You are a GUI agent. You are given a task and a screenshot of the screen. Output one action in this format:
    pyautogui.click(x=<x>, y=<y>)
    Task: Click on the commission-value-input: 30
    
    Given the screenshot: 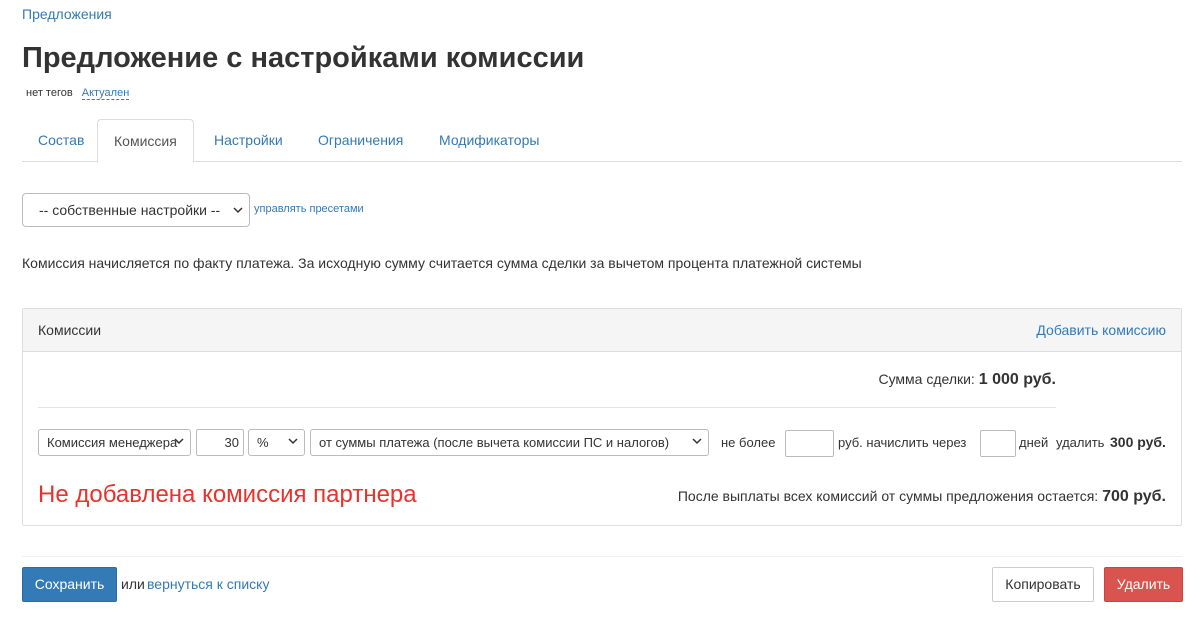 What is the action you would take?
    pyautogui.click(x=220, y=442)
    